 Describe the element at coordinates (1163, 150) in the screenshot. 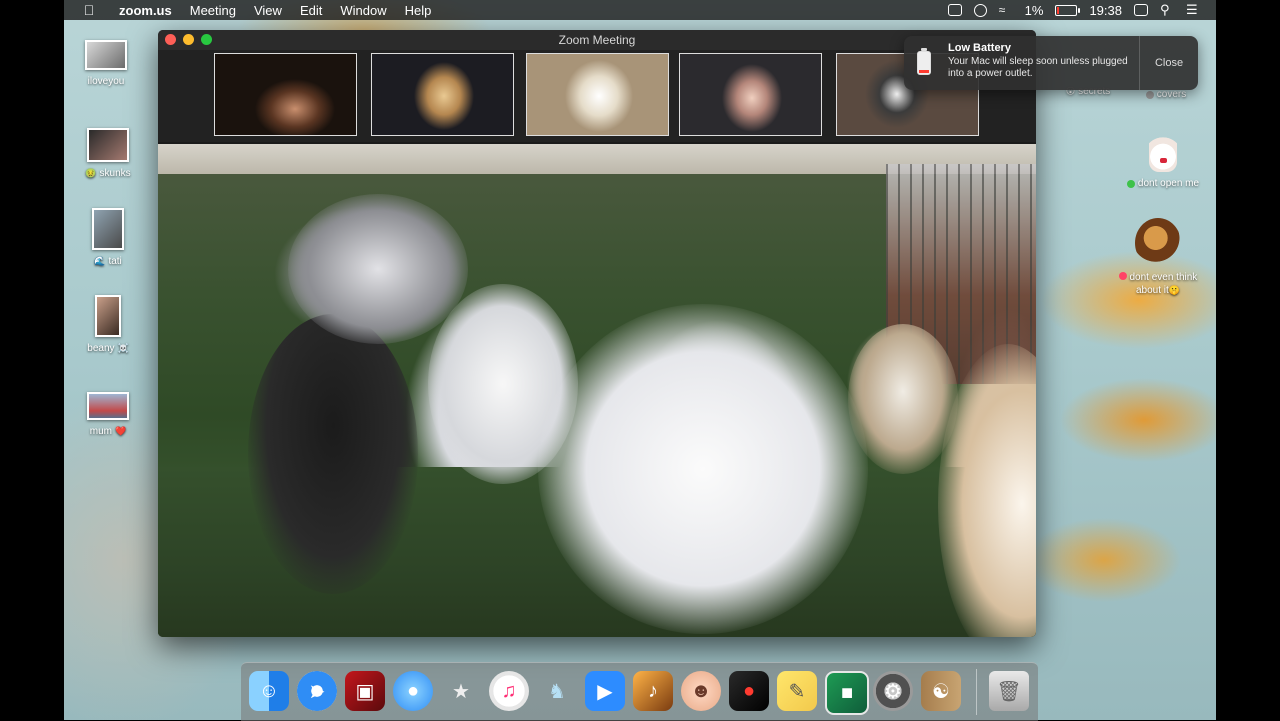

I see `bunny-icon` at that location.